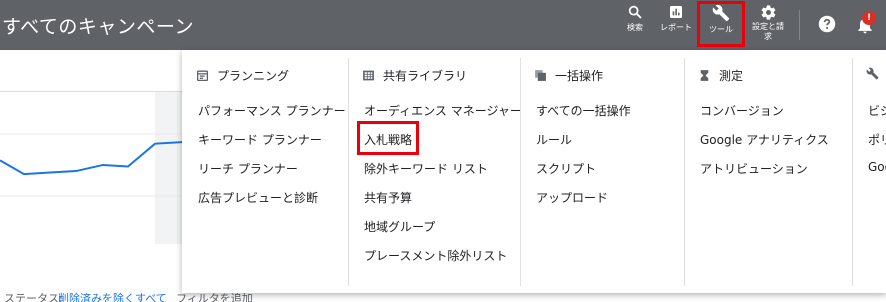 Image resolution: width=886 pixels, height=302 pixels. What do you see at coordinates (754, 168) in the screenshot?
I see `menu-item-attribution: アトリビューション` at bounding box center [754, 168].